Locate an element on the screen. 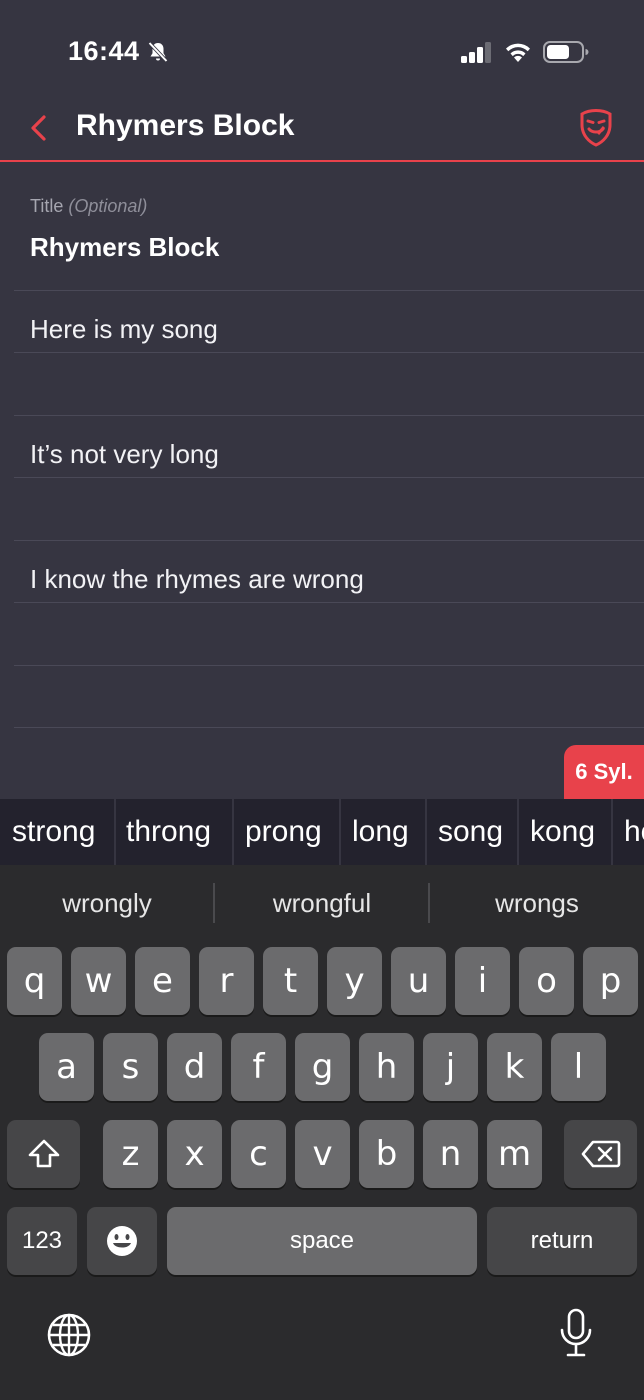 Image resolution: width=644 pixels, height=1400 pixels. key-e: e is located at coordinates (162, 981).